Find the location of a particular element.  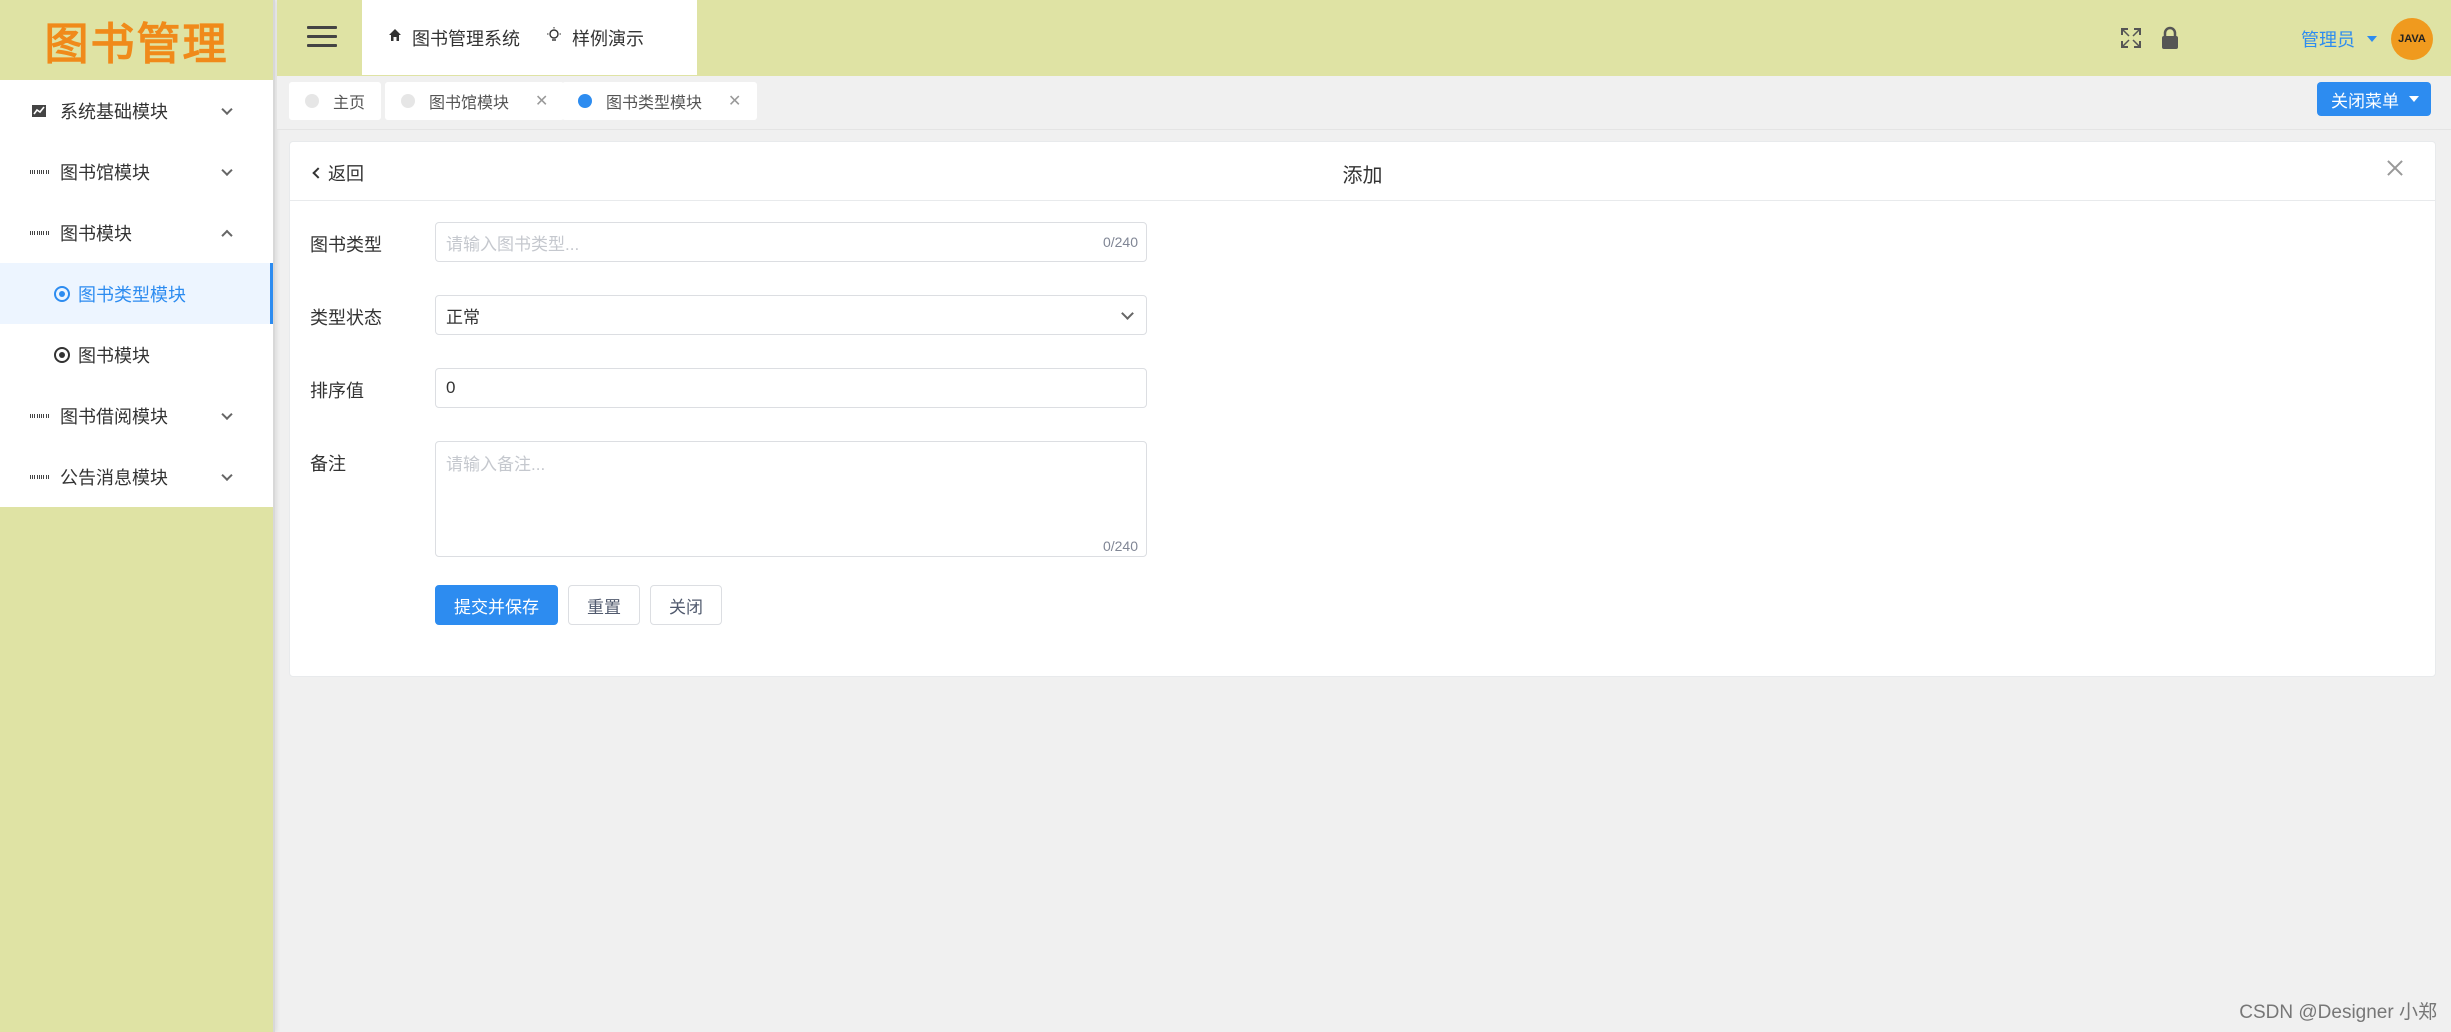

submit-save-button: 提交并保存 is located at coordinates (496, 605).